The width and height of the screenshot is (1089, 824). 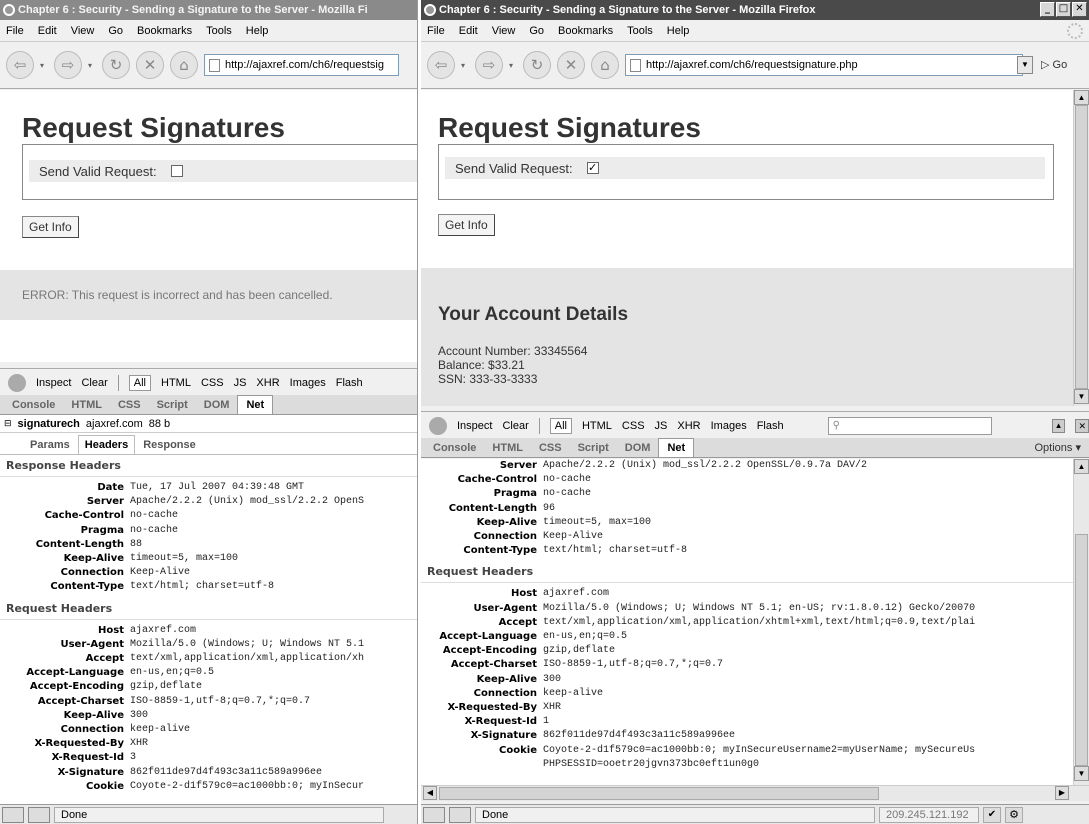 I want to click on firebug-close-icon: ✕, so click(x=1082, y=425).